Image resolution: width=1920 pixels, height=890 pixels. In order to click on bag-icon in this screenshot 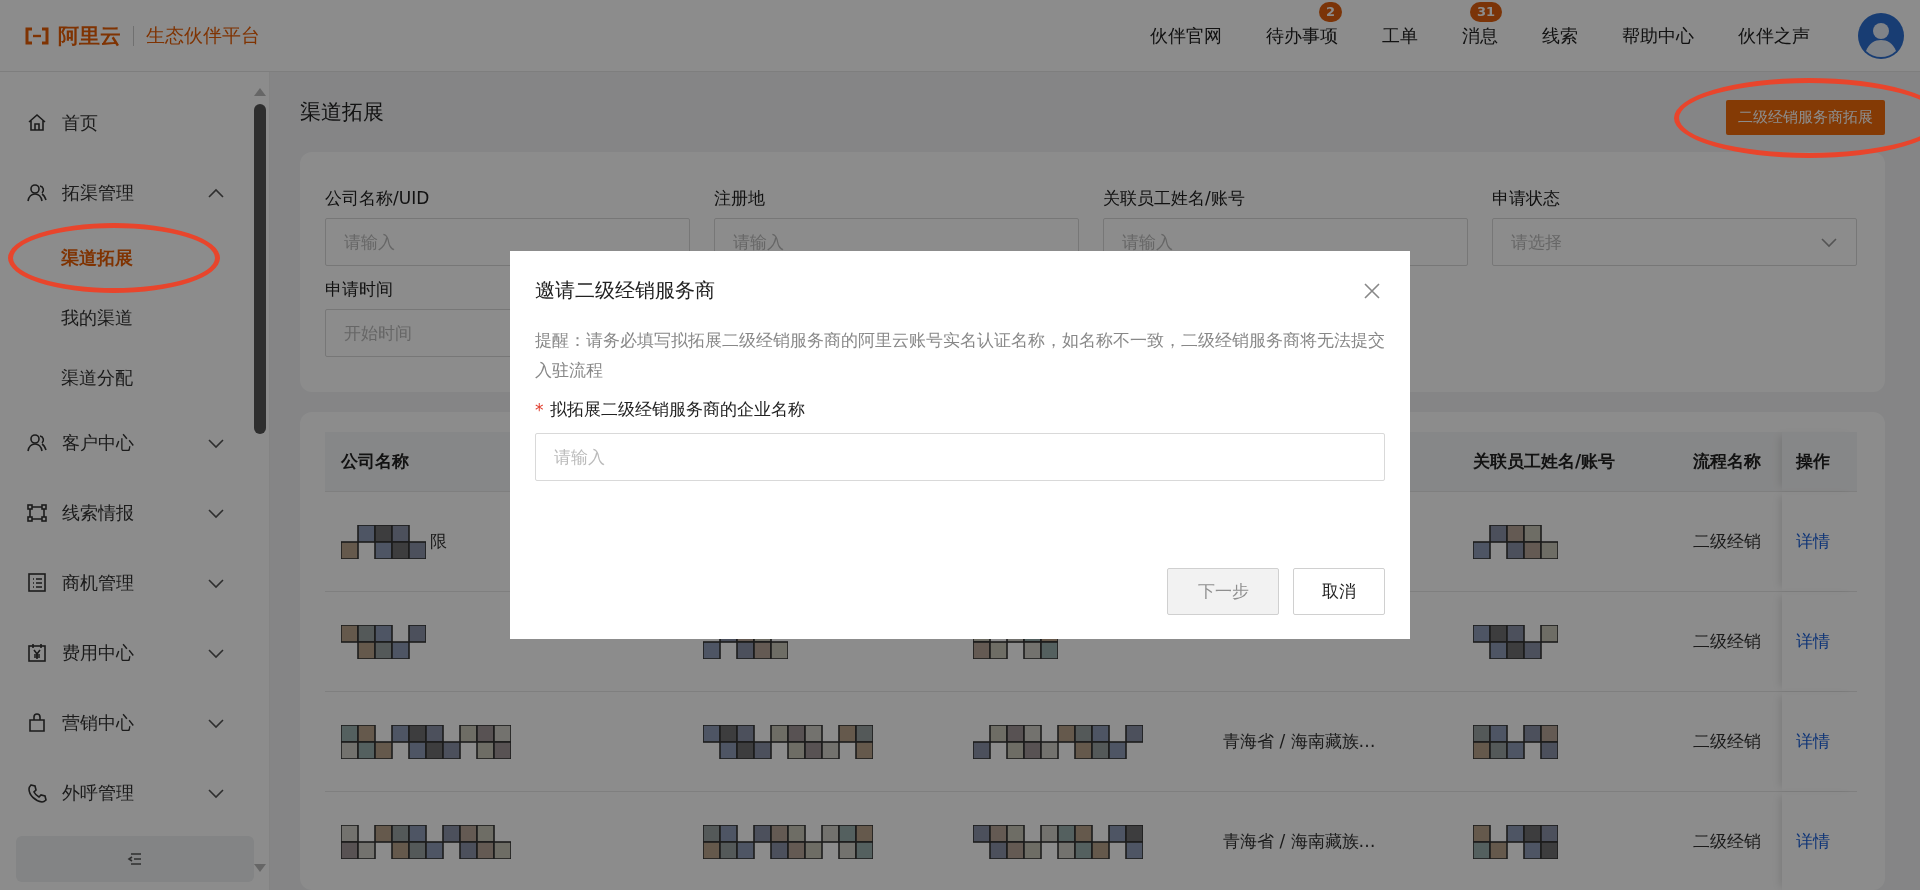, I will do `click(37, 723)`.